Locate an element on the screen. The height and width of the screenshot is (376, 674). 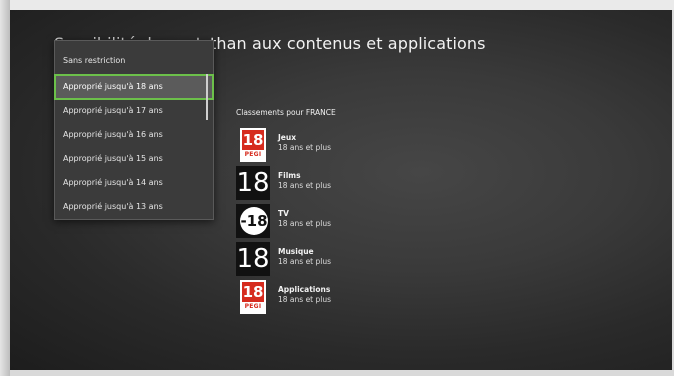
dropdown-scrollbar is located at coordinates (207, 97).